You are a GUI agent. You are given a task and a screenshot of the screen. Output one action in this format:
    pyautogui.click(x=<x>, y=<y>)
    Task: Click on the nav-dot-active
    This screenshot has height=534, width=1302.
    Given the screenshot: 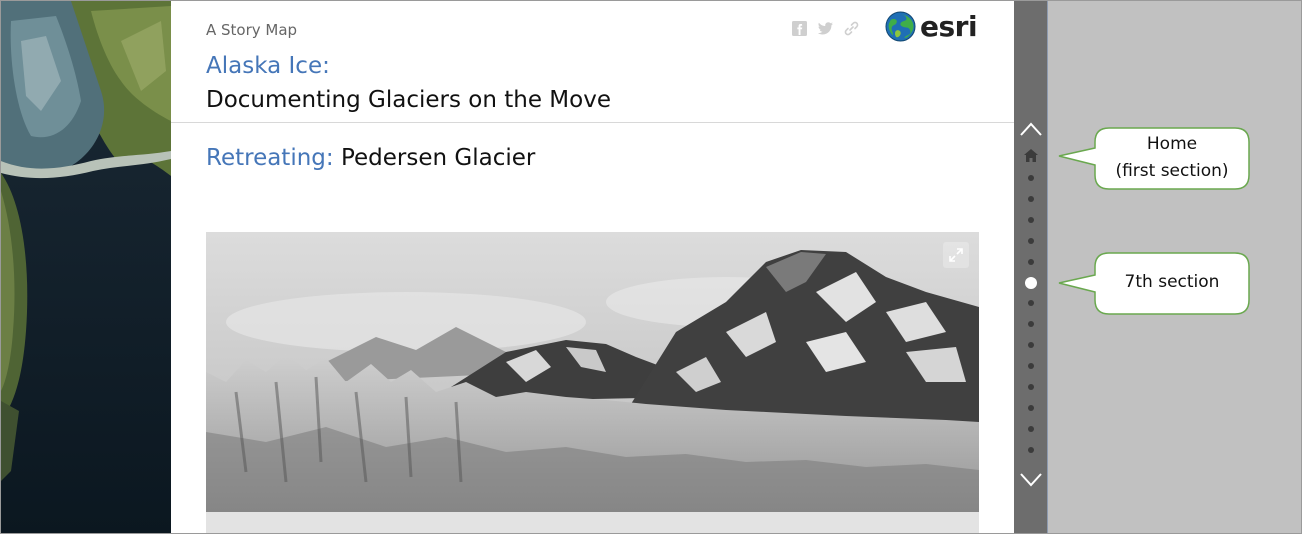 What is the action you would take?
    pyautogui.click(x=1031, y=283)
    